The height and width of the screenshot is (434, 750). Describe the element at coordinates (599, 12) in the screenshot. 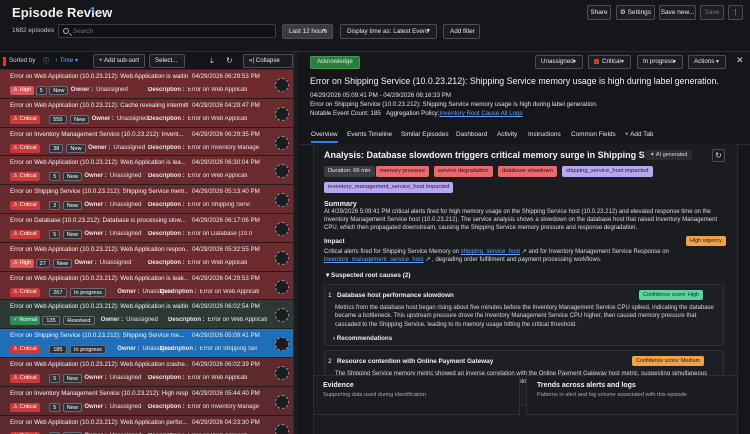

I see `share-button: Share` at that location.